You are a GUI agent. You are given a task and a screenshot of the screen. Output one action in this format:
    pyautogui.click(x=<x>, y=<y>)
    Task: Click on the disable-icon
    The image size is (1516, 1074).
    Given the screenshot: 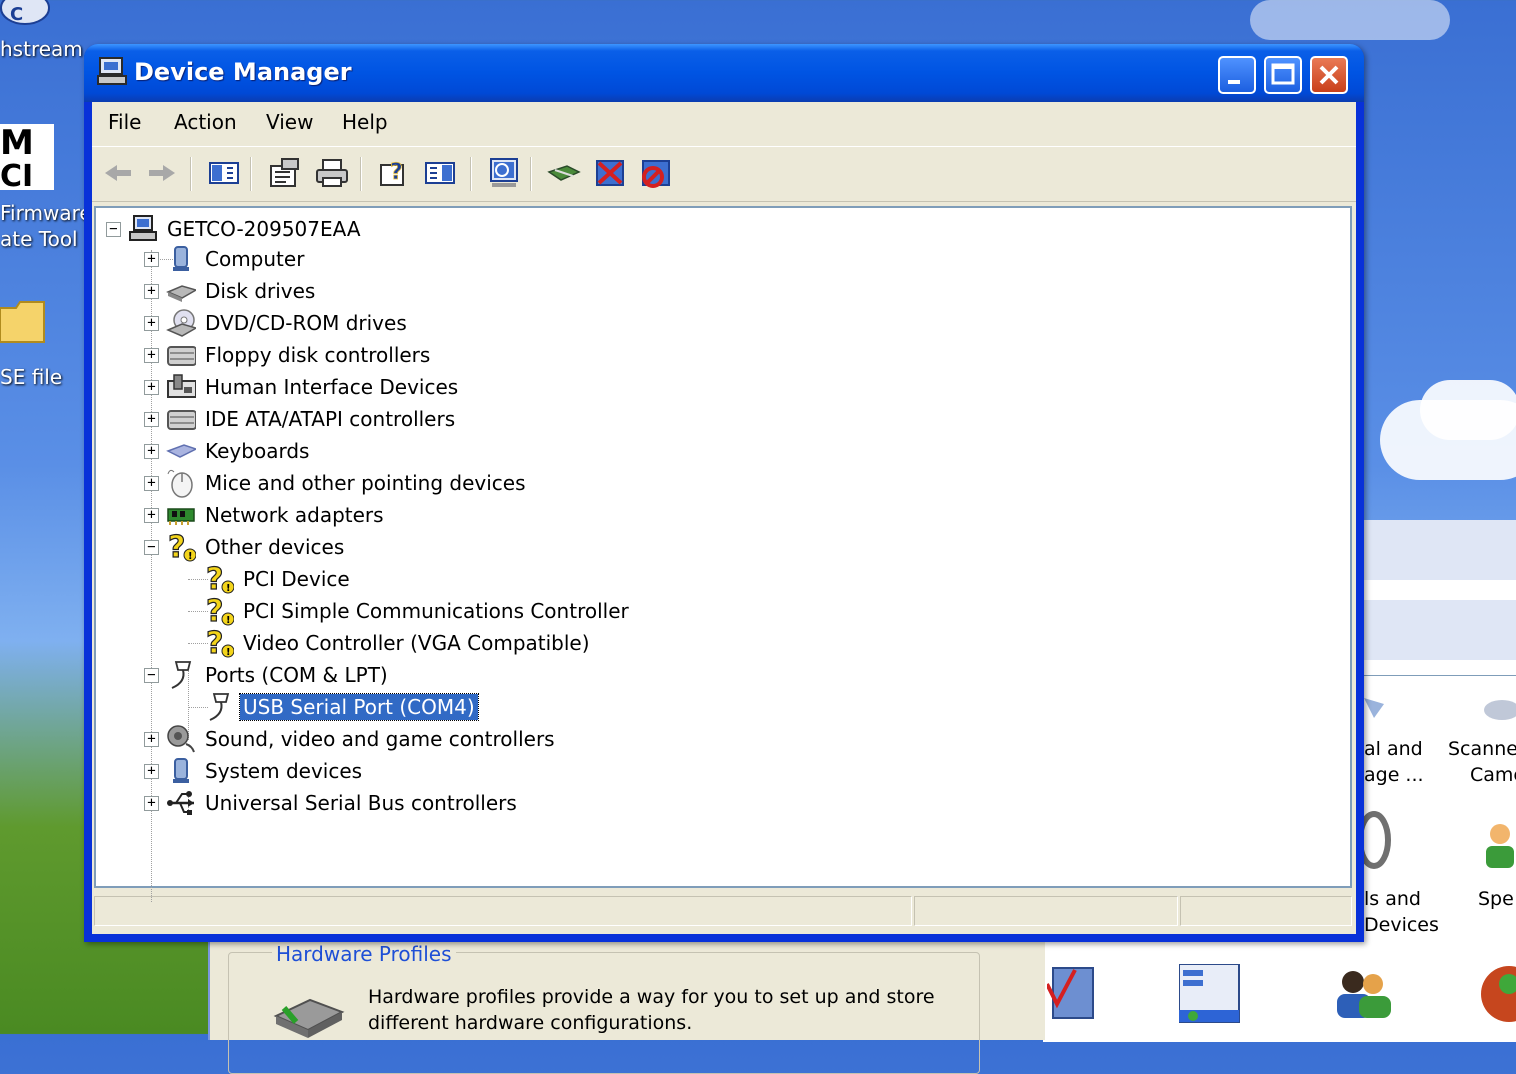 What is the action you would take?
    pyautogui.click(x=656, y=173)
    